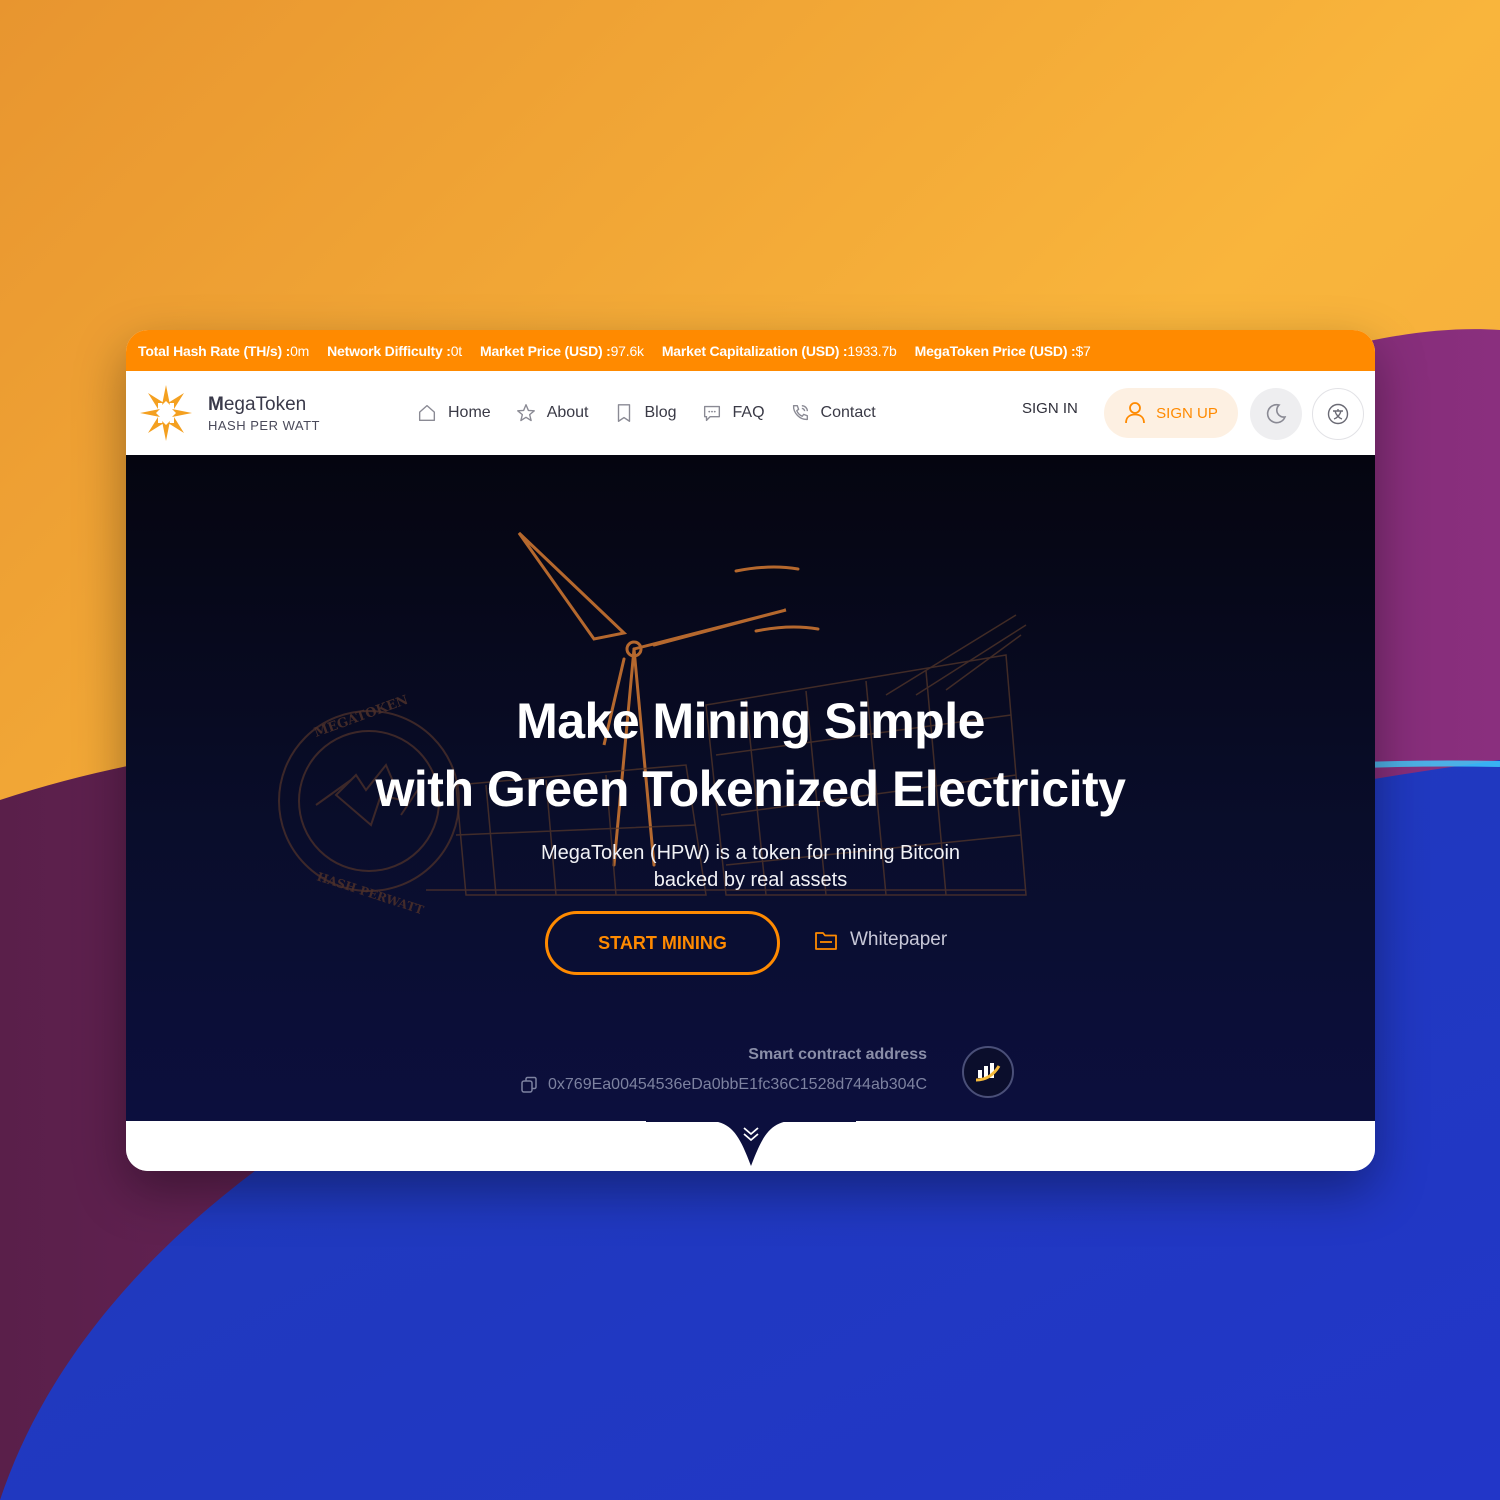  Describe the element at coordinates (837, 1054) in the screenshot. I see `contract-address-label: Smart contract address` at that location.